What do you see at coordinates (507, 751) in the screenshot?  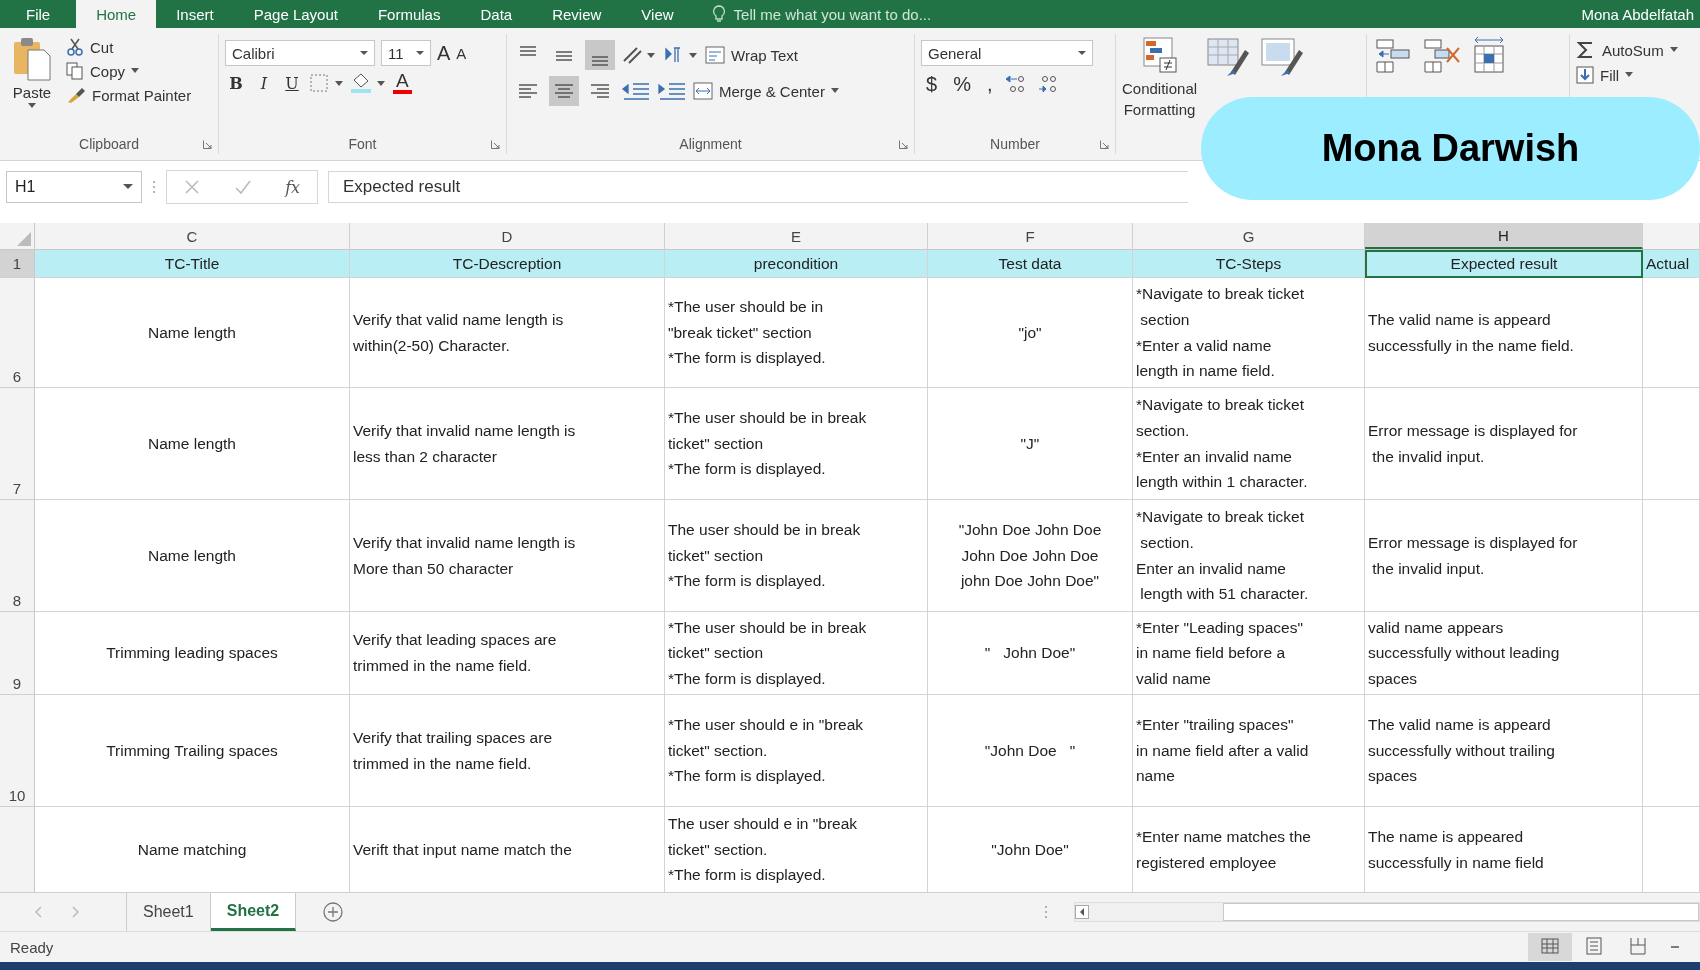 I see `table-cell: Verify that trailing spaces are trimmed in the name field.` at bounding box center [507, 751].